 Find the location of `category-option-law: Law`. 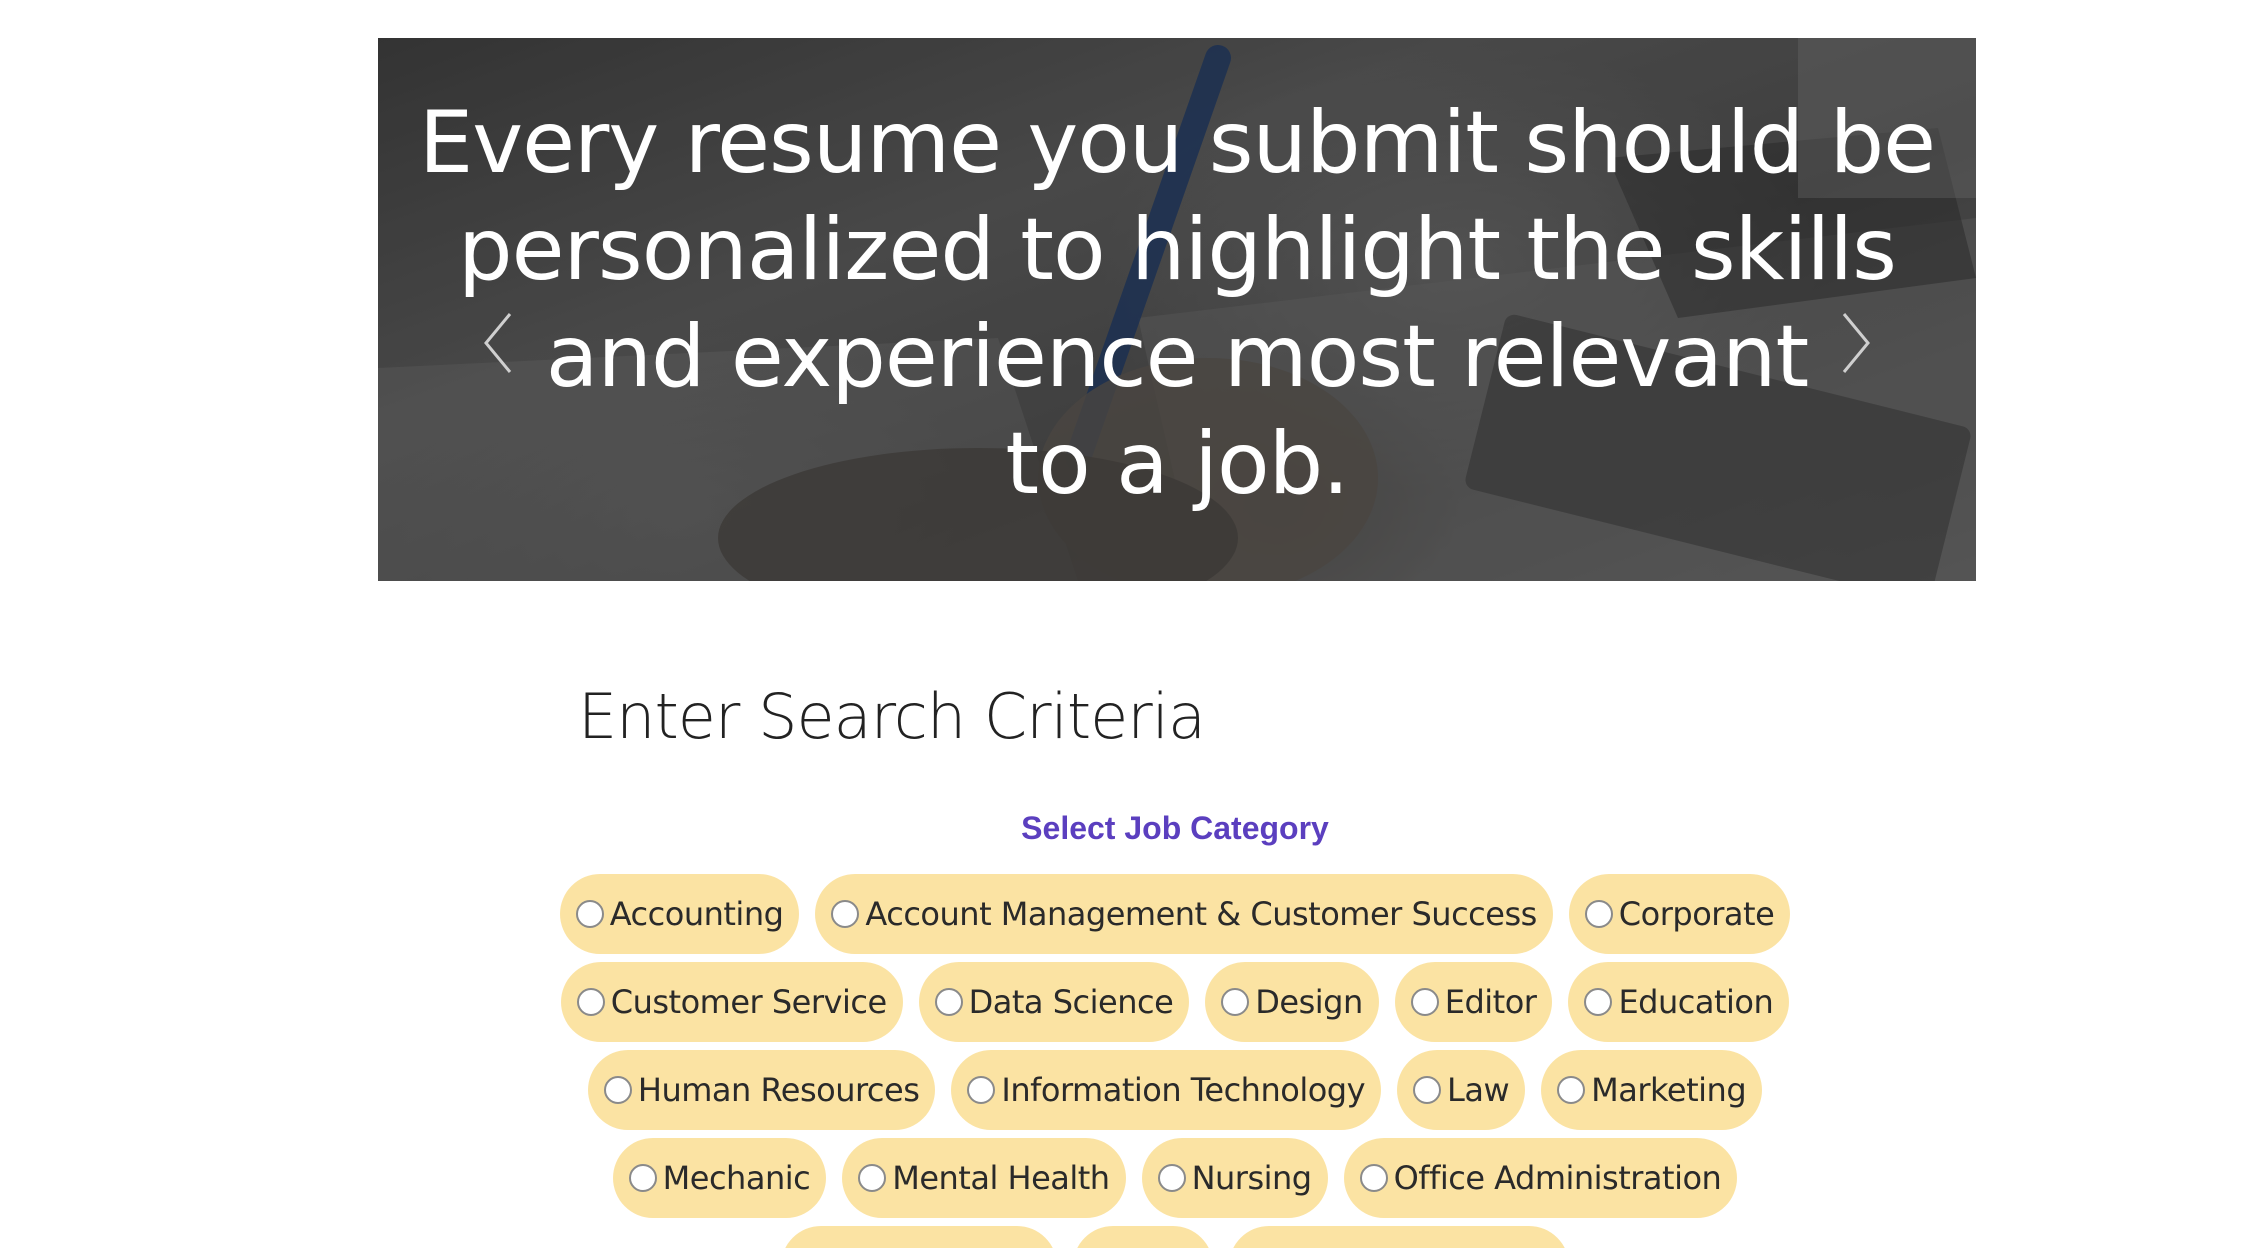

category-option-law: Law is located at coordinates (1461, 1090).